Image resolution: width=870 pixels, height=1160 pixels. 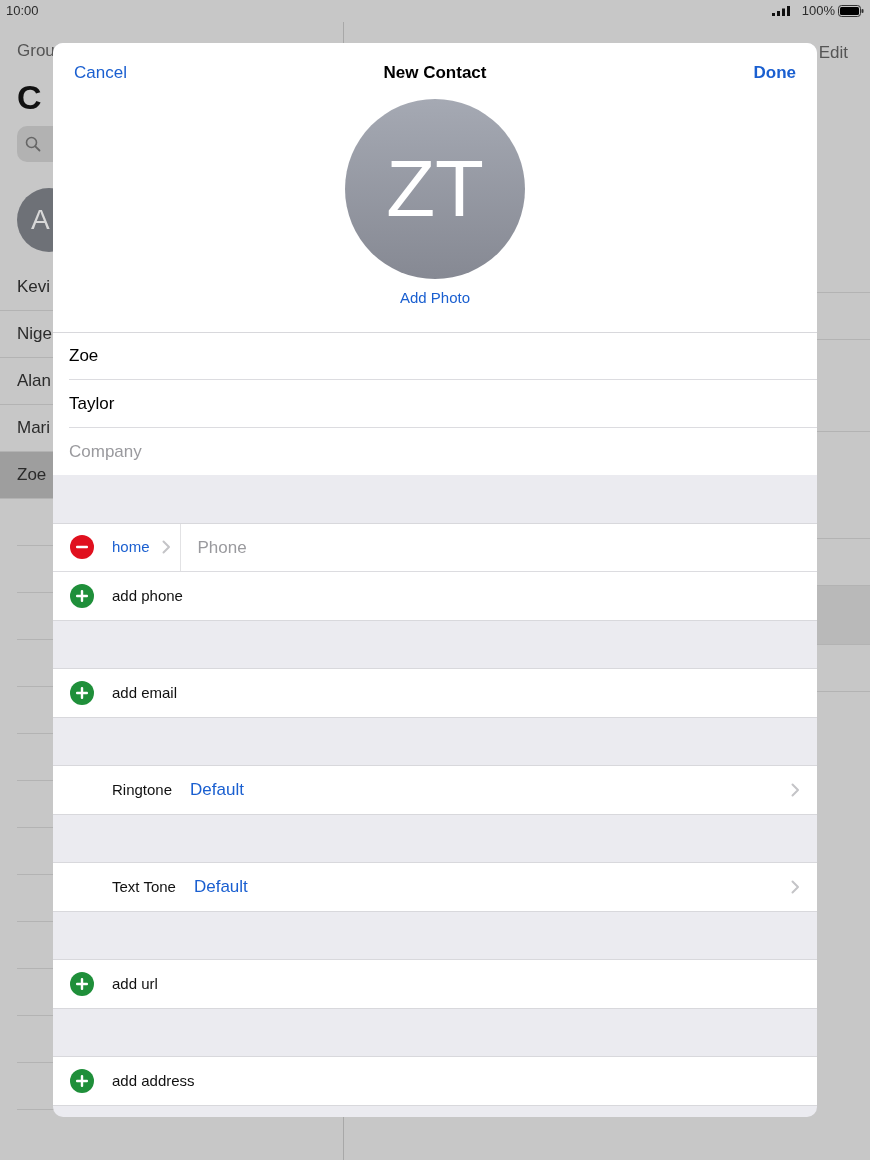 What do you see at coordinates (29, 97) in the screenshot?
I see `page-title: C` at bounding box center [29, 97].